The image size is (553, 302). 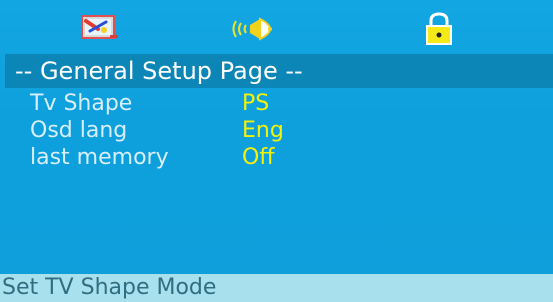 What do you see at coordinates (263, 131) in the screenshot?
I see `setting-value: Eng` at bounding box center [263, 131].